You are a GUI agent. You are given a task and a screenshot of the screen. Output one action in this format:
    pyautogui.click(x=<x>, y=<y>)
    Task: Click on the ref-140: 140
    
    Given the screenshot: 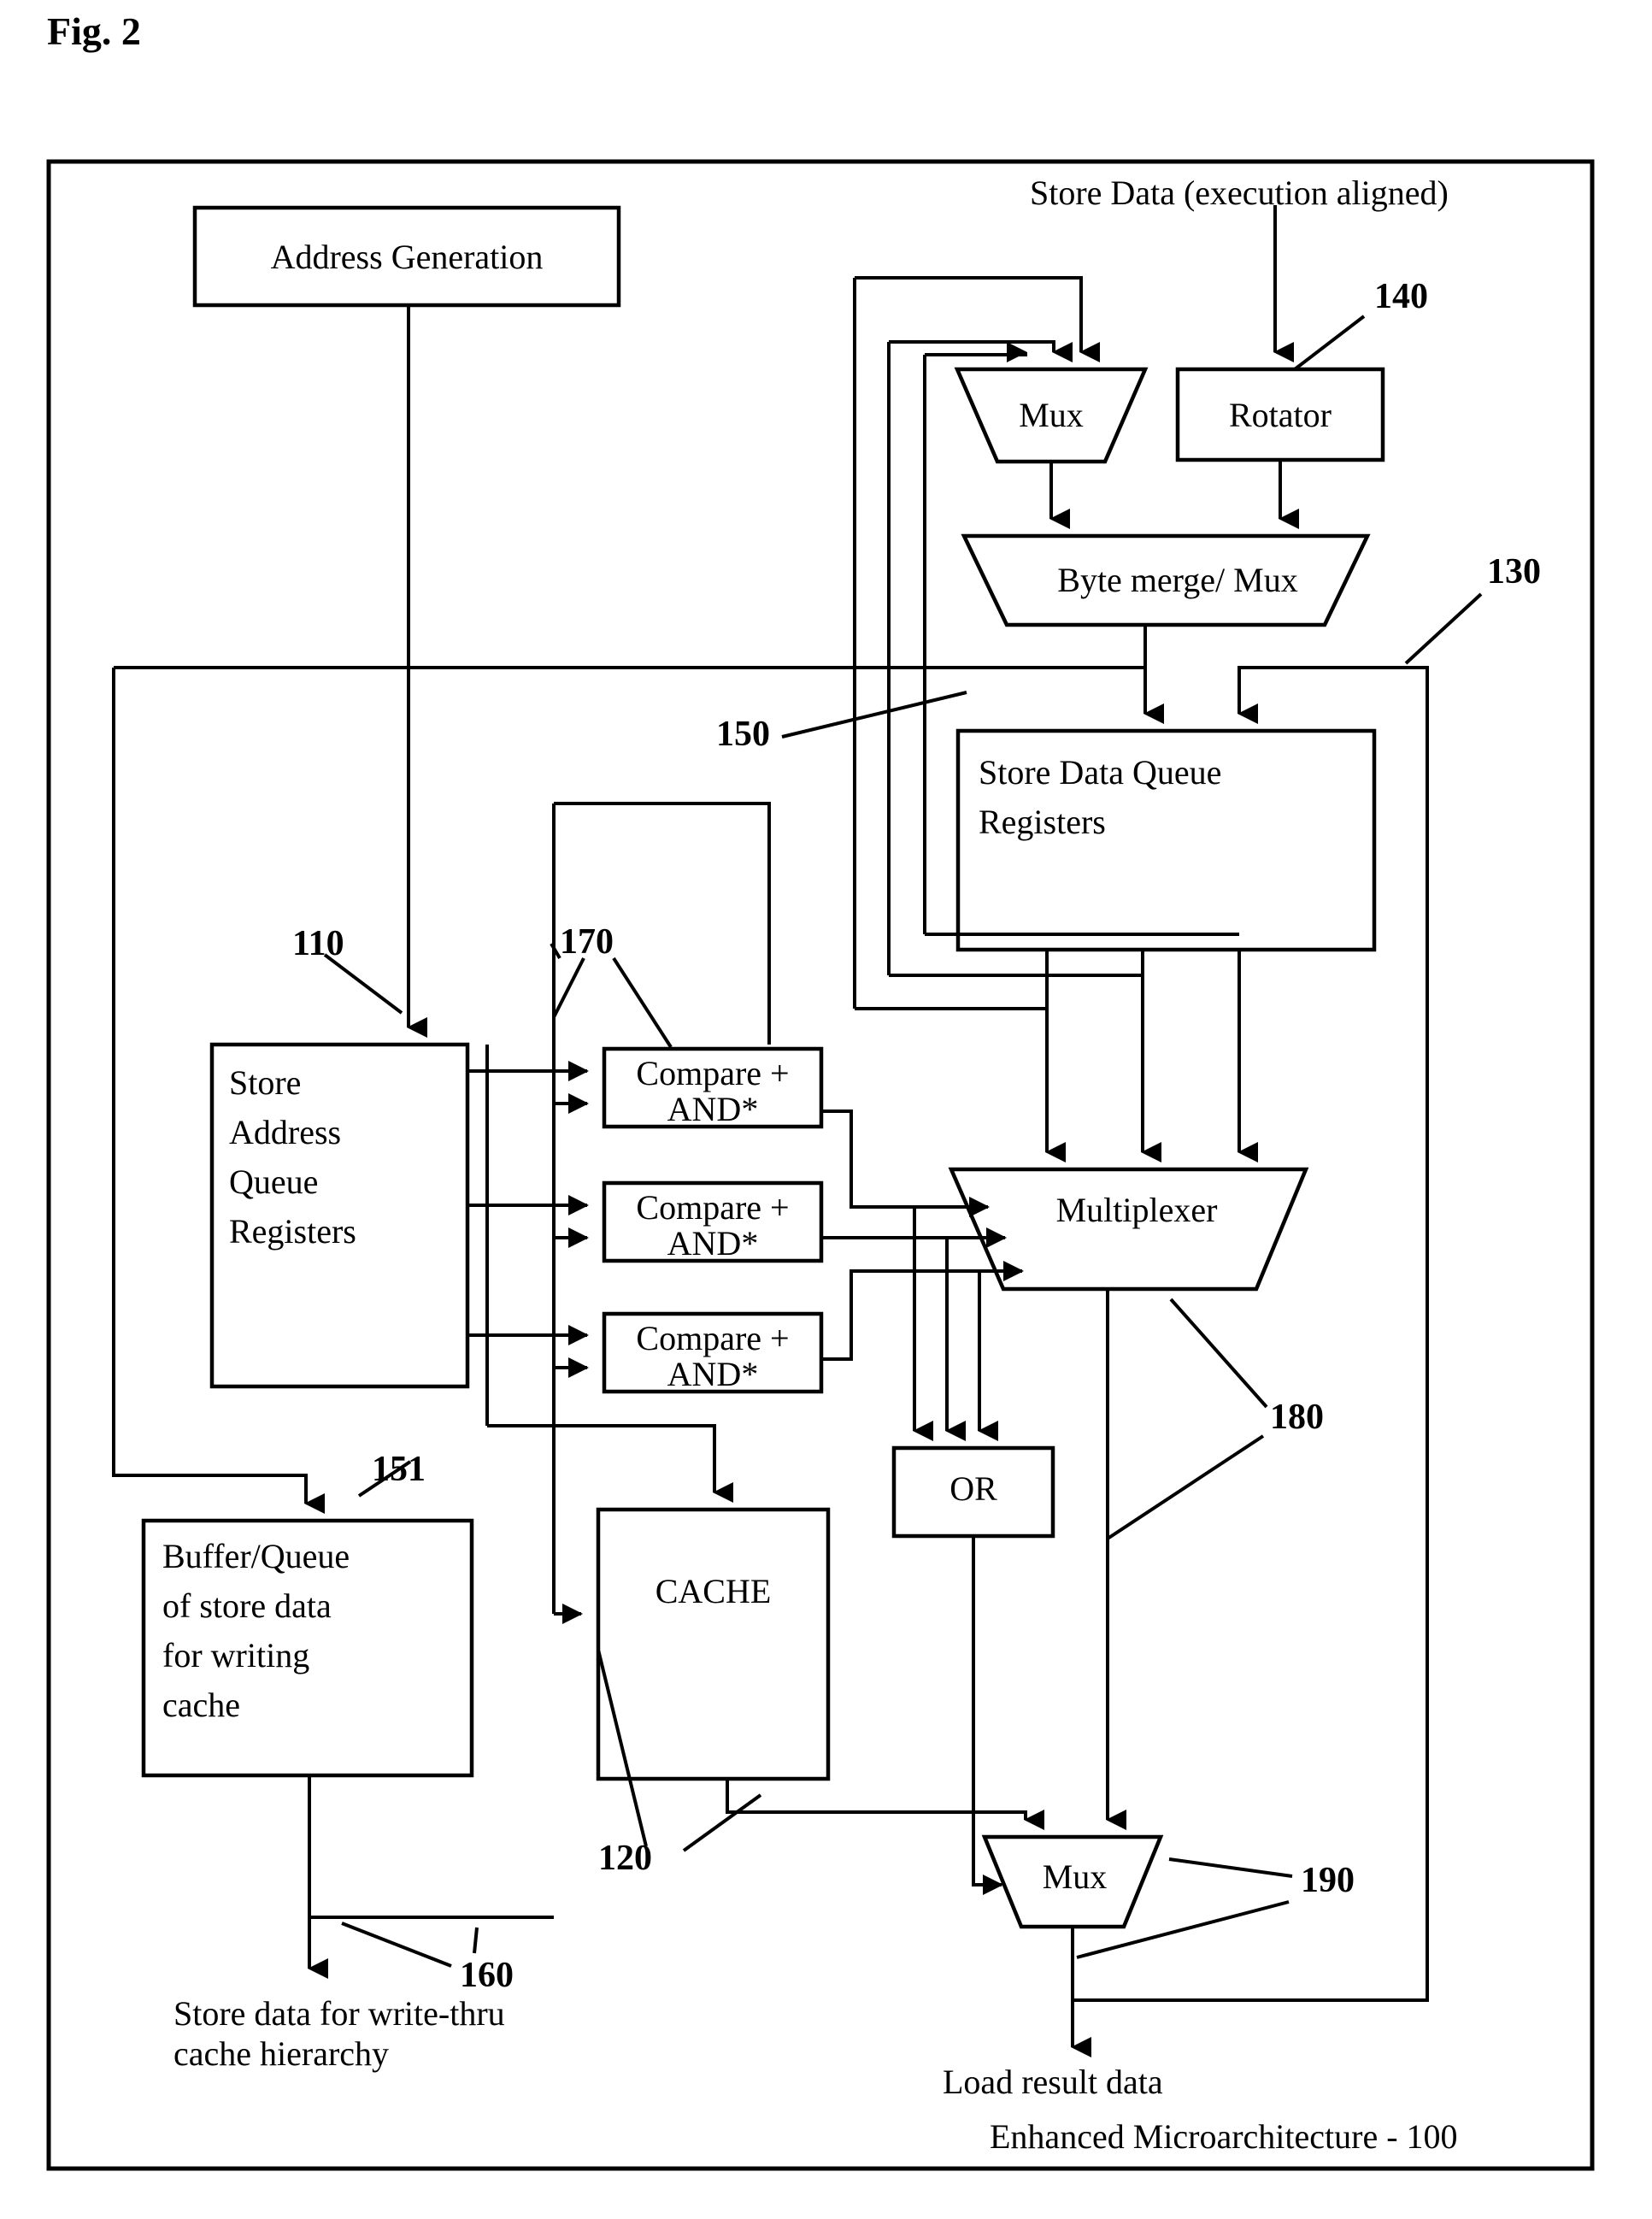 What is the action you would take?
    pyautogui.click(x=1401, y=296)
    